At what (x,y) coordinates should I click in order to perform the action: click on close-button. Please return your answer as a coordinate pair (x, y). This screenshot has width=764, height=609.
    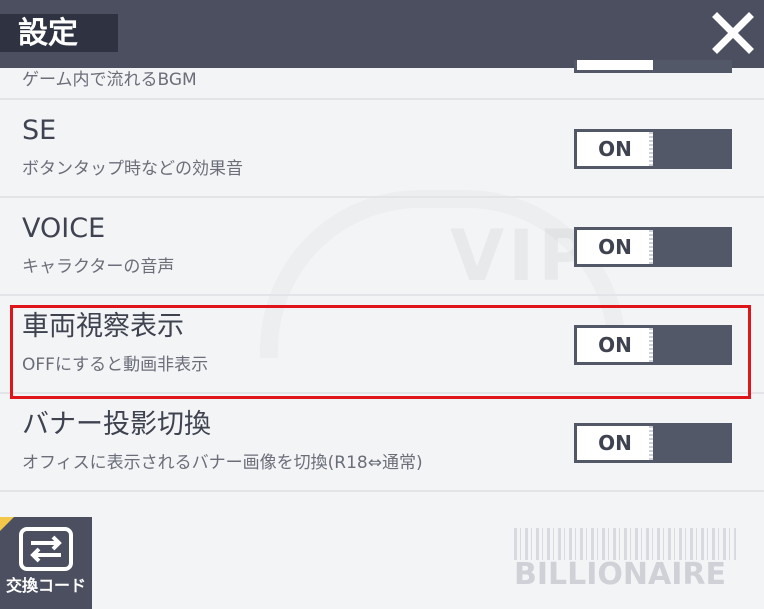
    Looking at the image, I should click on (733, 33).